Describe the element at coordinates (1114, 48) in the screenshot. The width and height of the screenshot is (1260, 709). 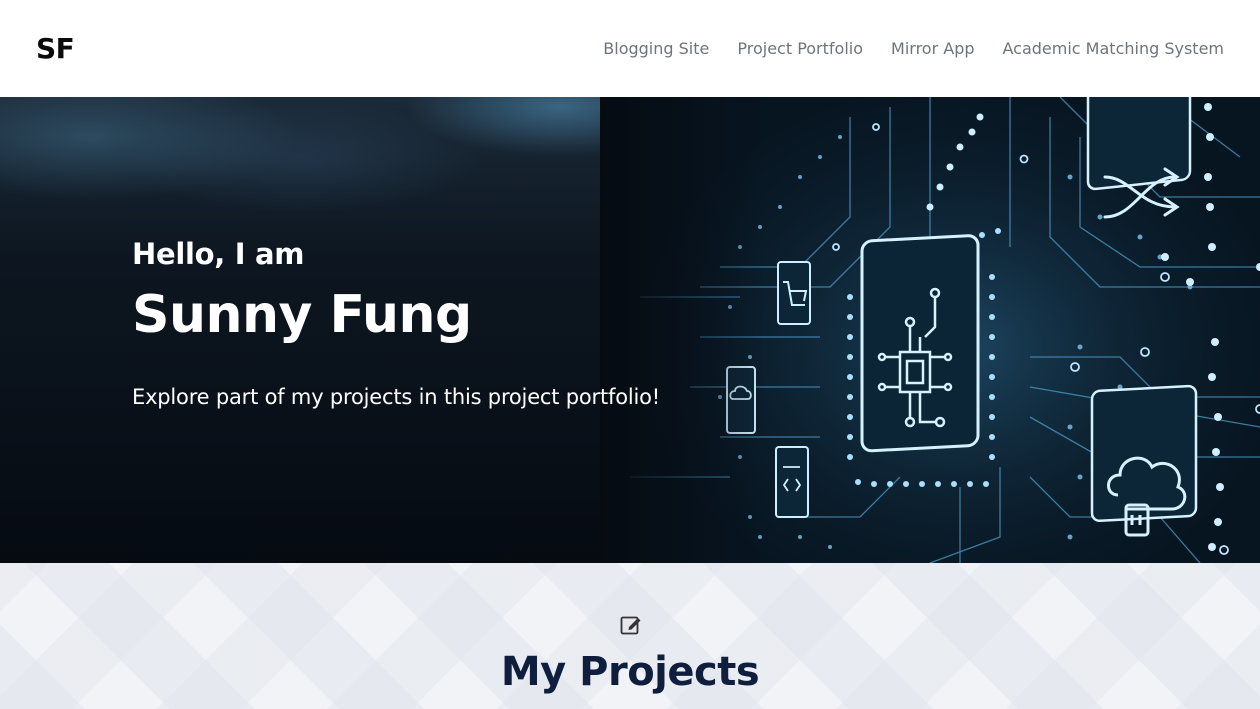
I see `nav-link-academic-matching-system: Academic Matching System` at that location.